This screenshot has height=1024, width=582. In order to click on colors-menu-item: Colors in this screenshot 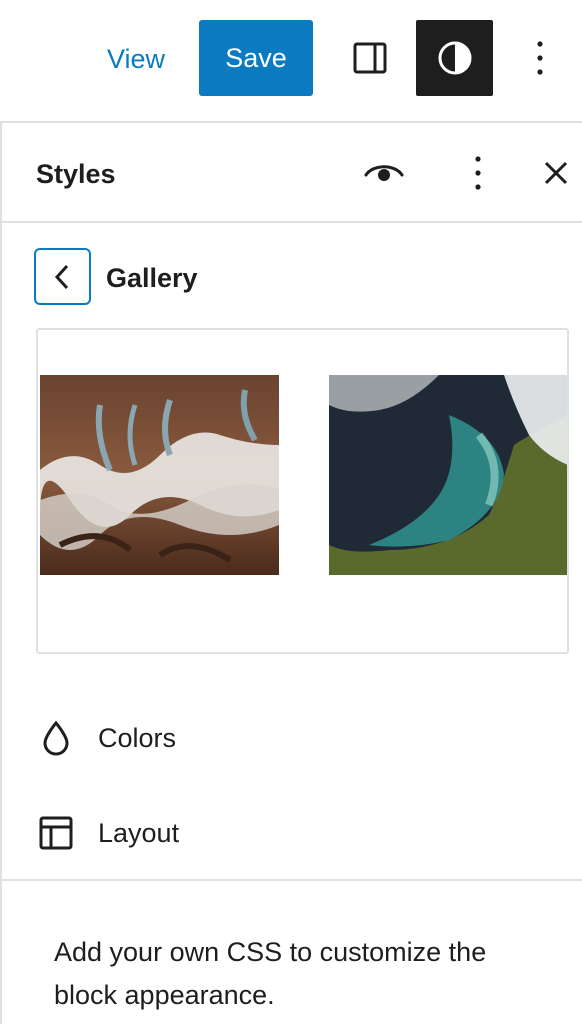, I will do `click(292, 738)`.